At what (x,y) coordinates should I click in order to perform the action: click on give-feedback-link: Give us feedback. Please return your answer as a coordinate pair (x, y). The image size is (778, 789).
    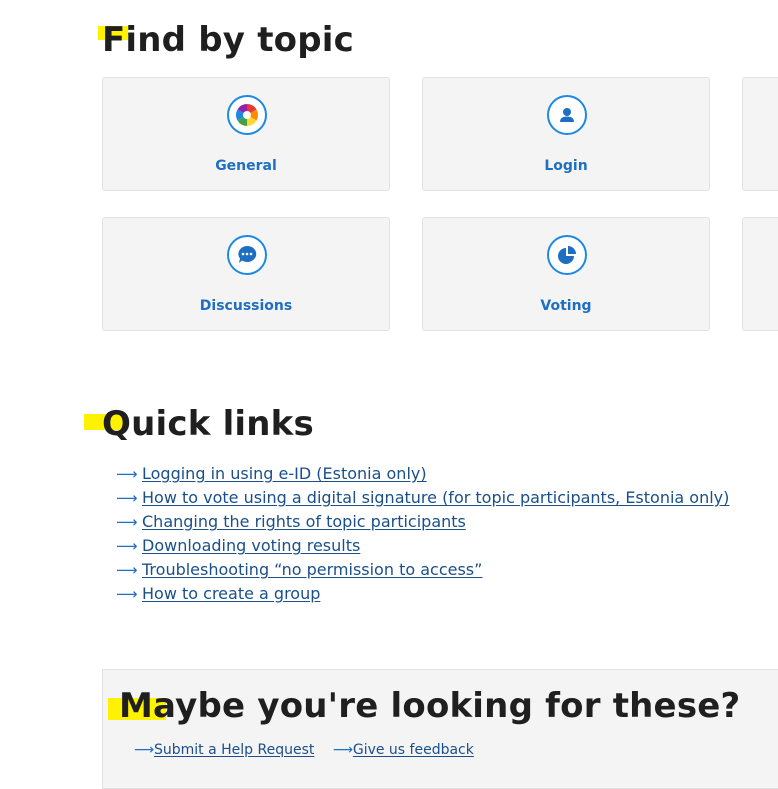
    Looking at the image, I should click on (413, 750).